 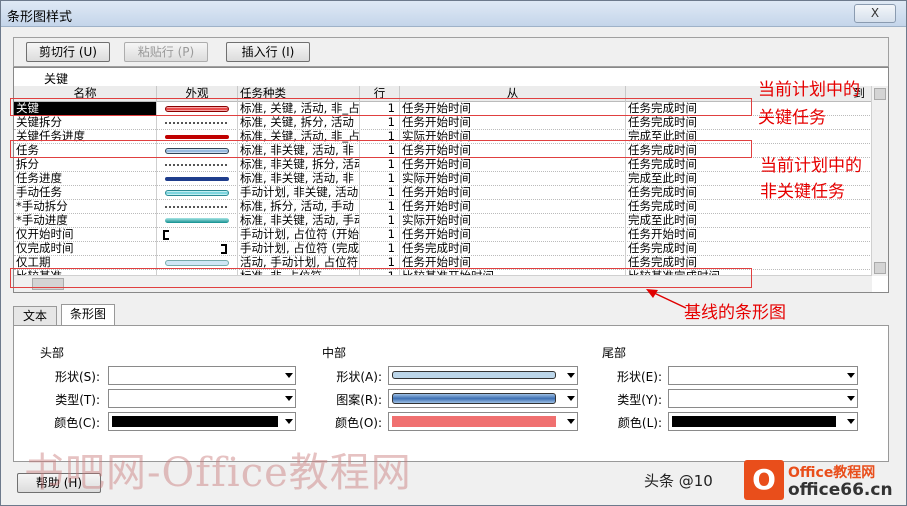 I want to click on tail-shape-select, so click(x=763, y=375).